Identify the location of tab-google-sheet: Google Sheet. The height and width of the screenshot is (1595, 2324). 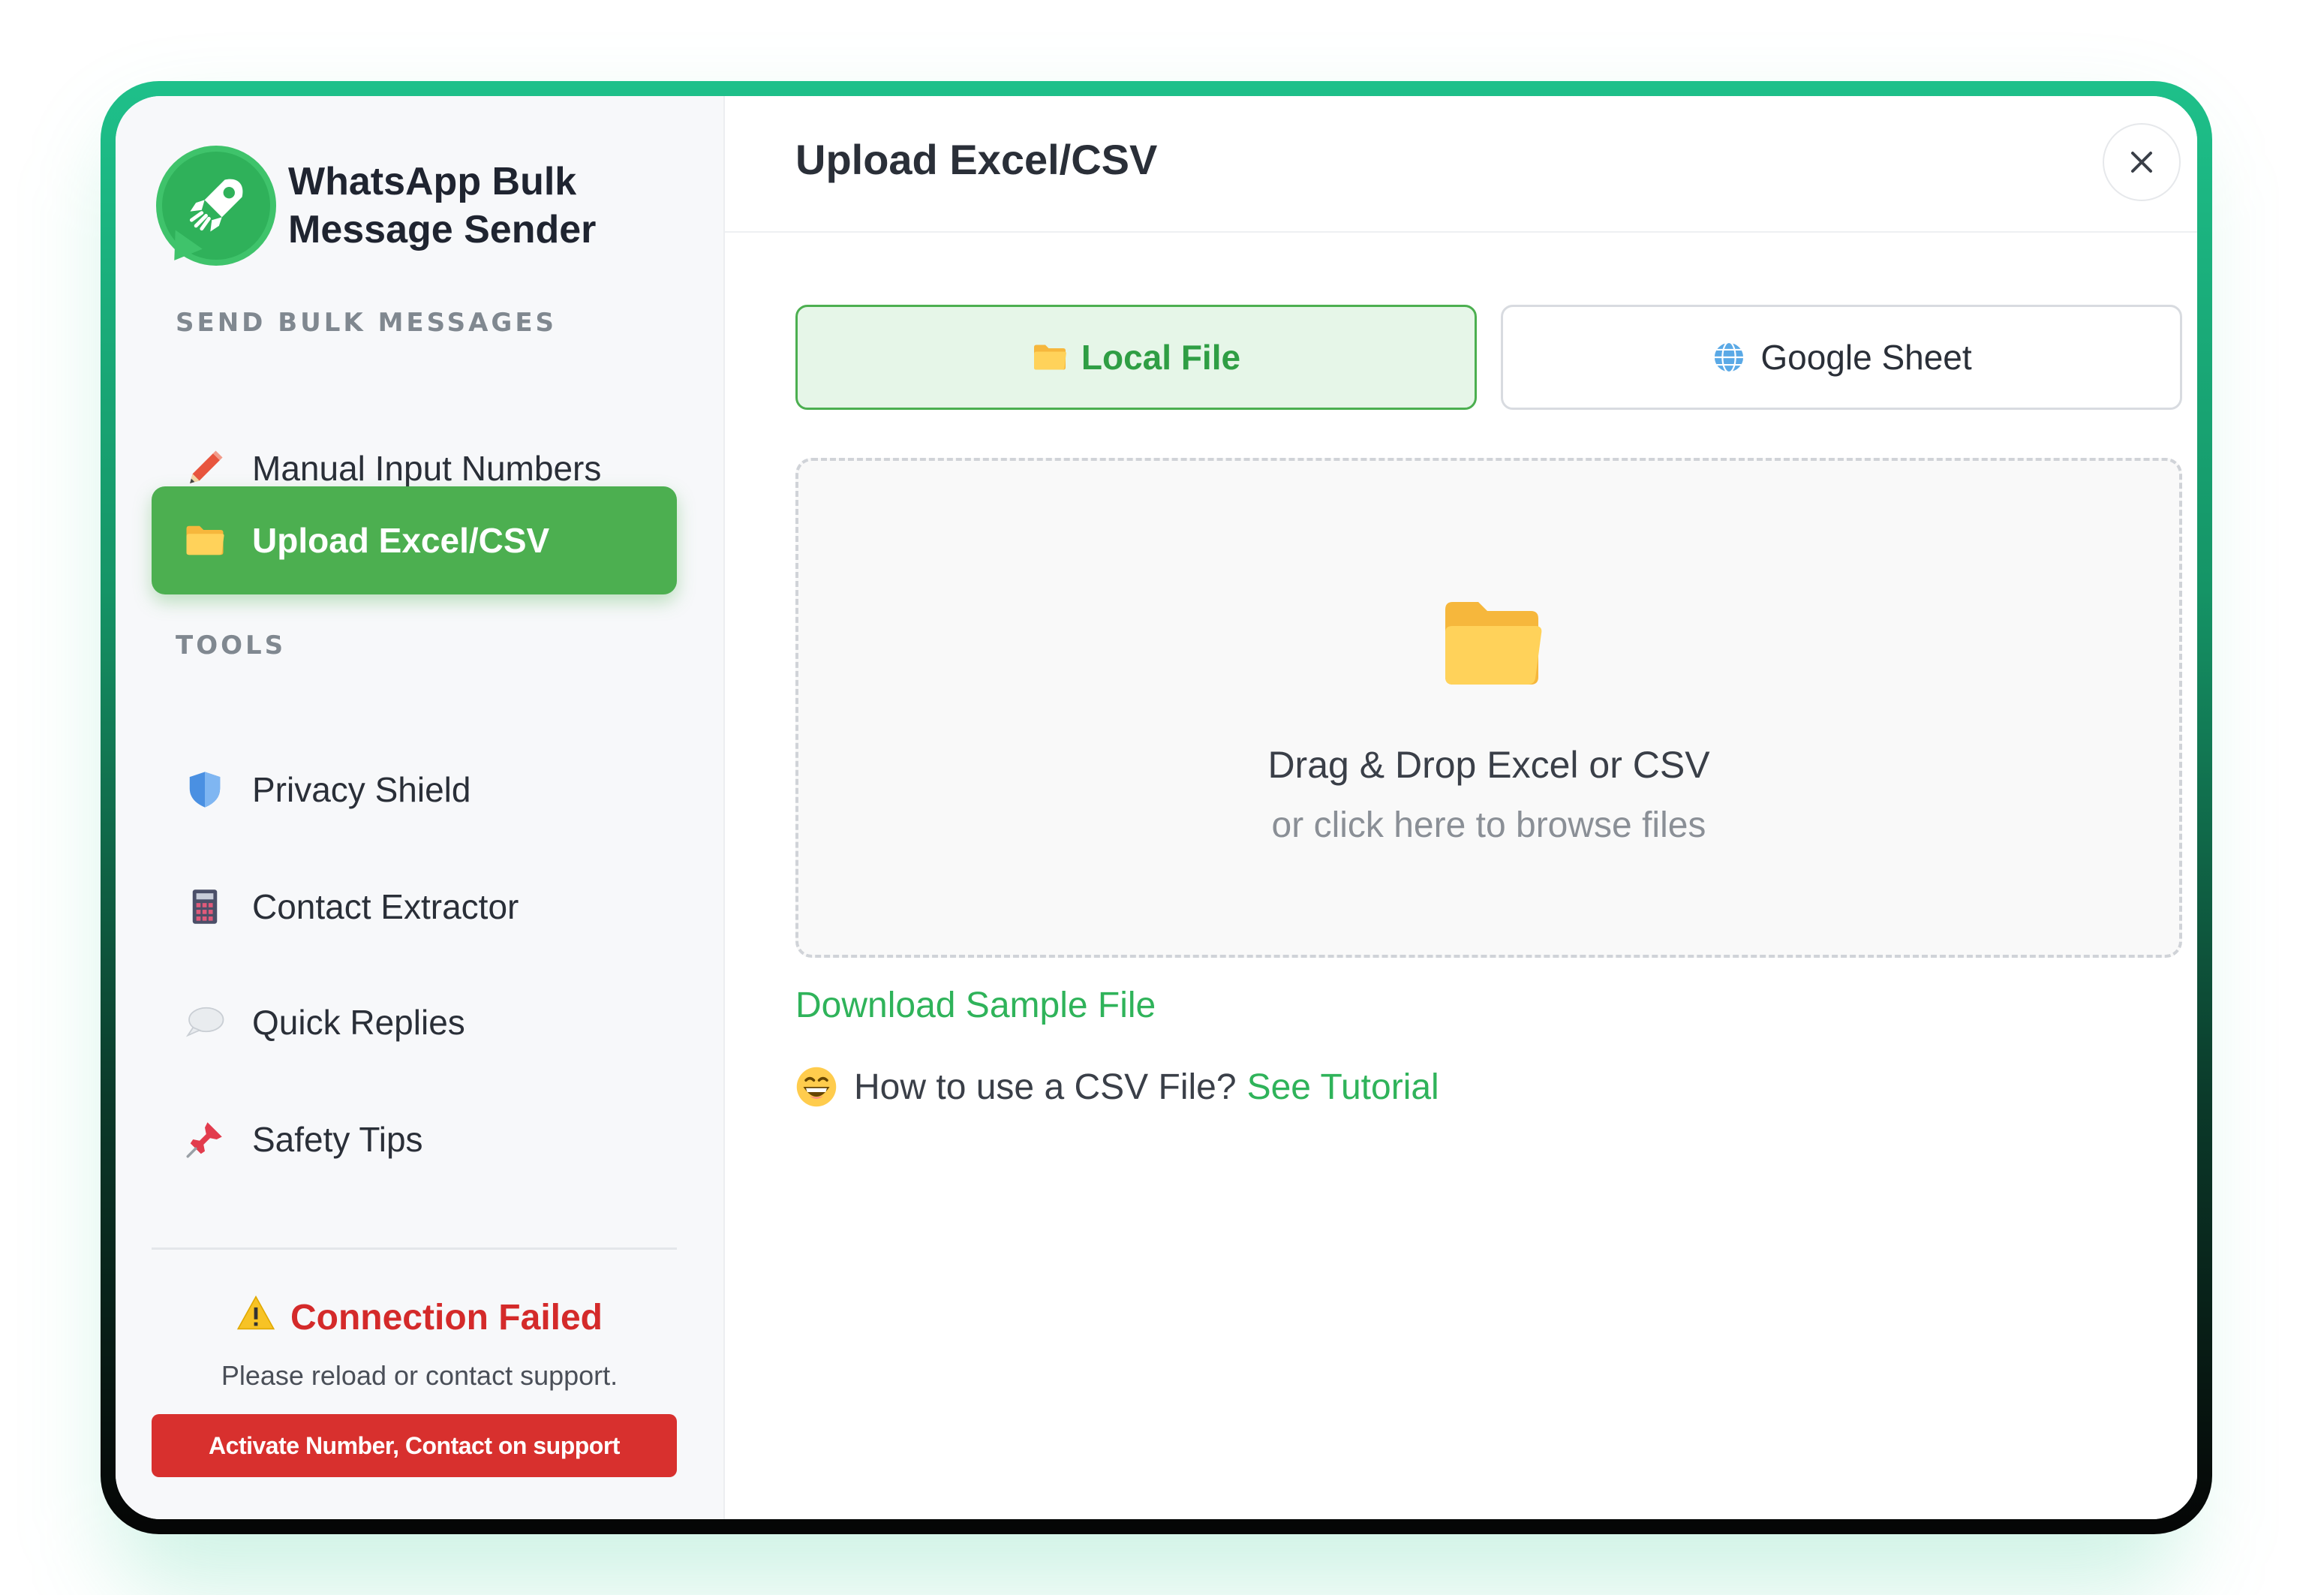
(1841, 357).